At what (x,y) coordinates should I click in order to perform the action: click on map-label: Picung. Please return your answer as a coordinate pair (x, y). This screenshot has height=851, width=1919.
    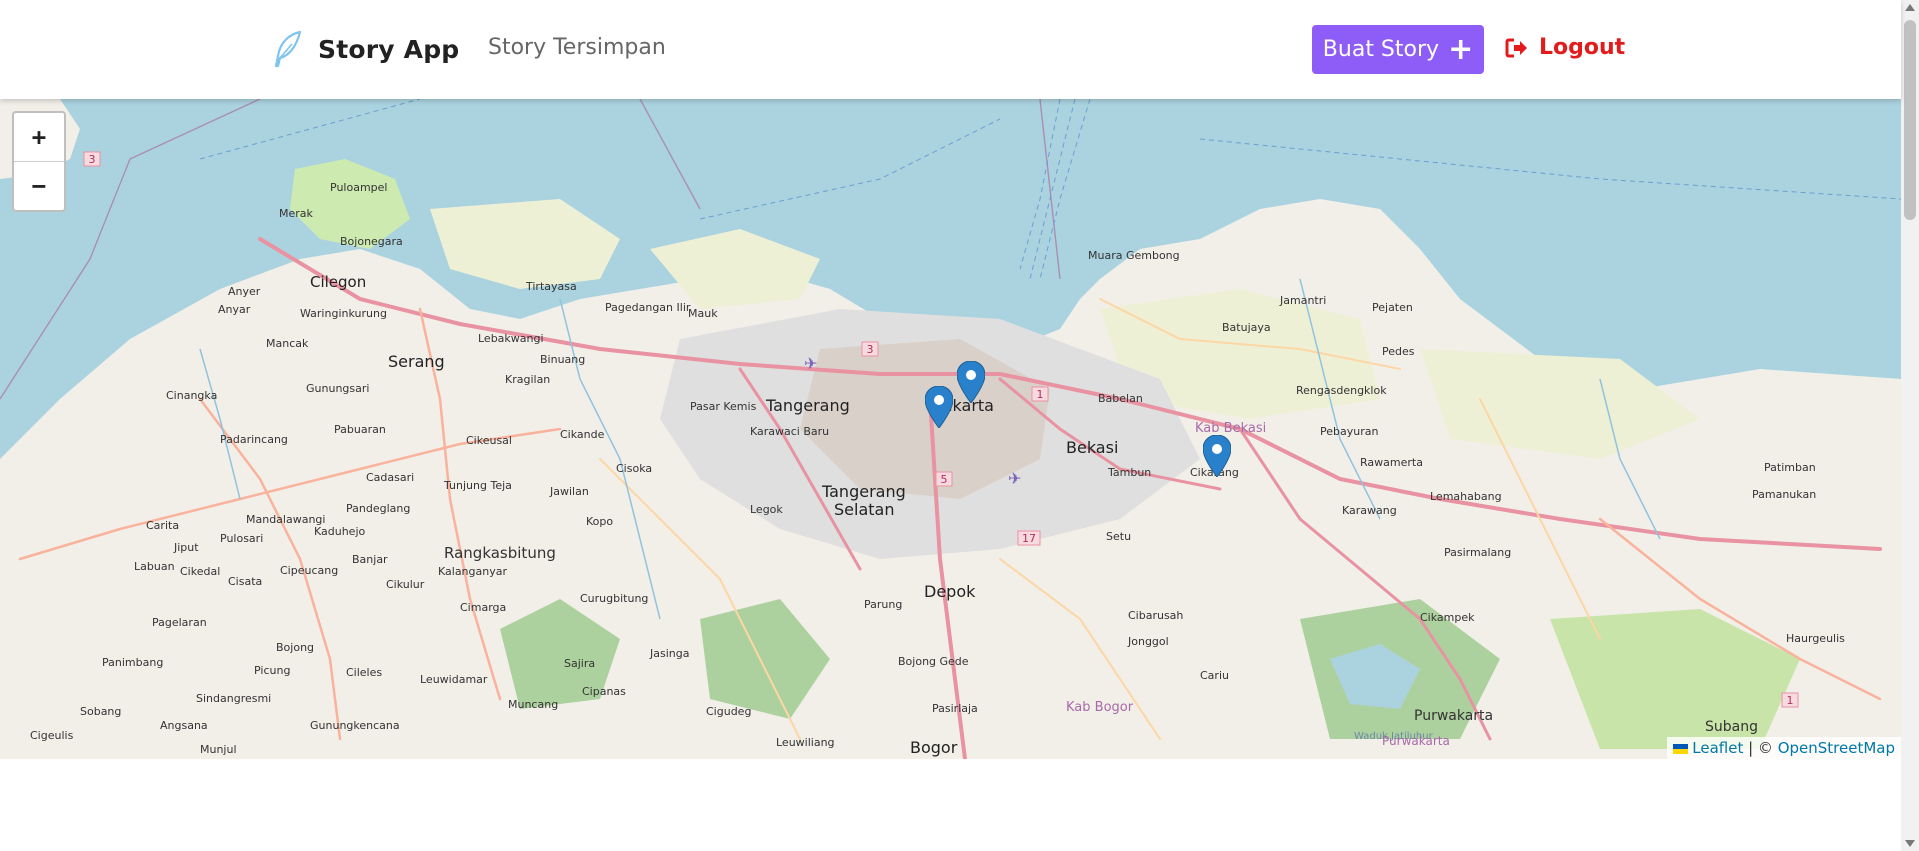
    Looking at the image, I should click on (272, 670).